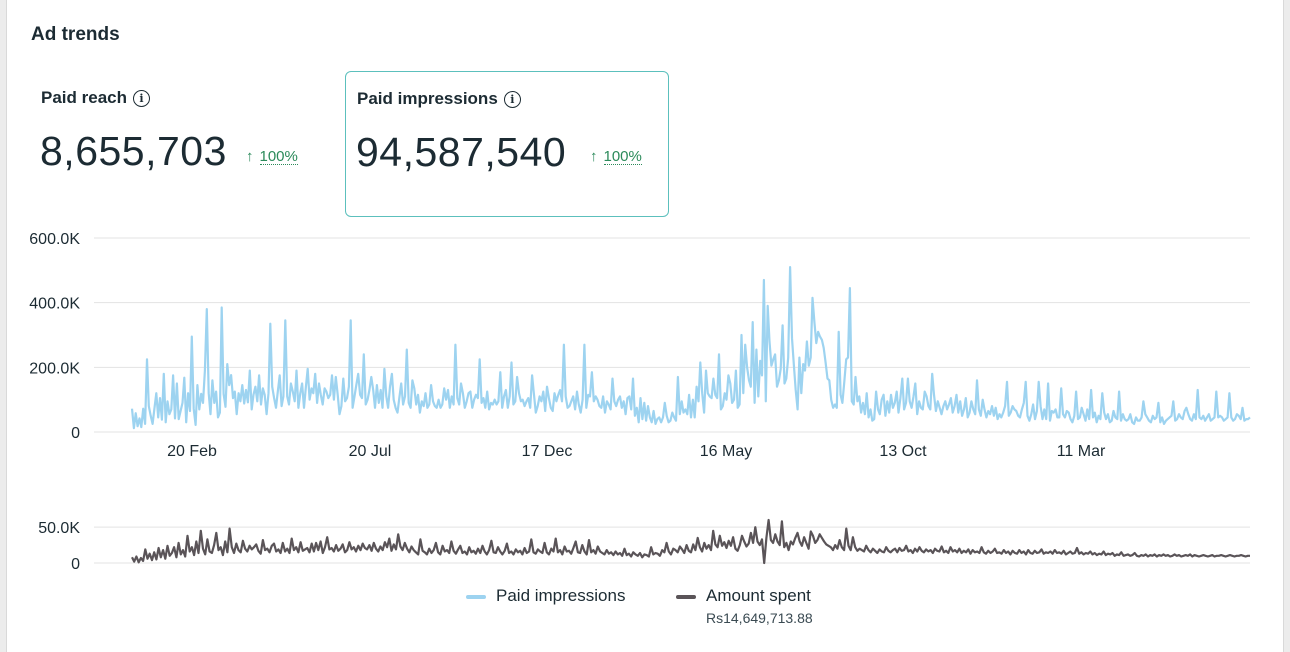  I want to click on y-tick-label: 400.0K, so click(54, 304).